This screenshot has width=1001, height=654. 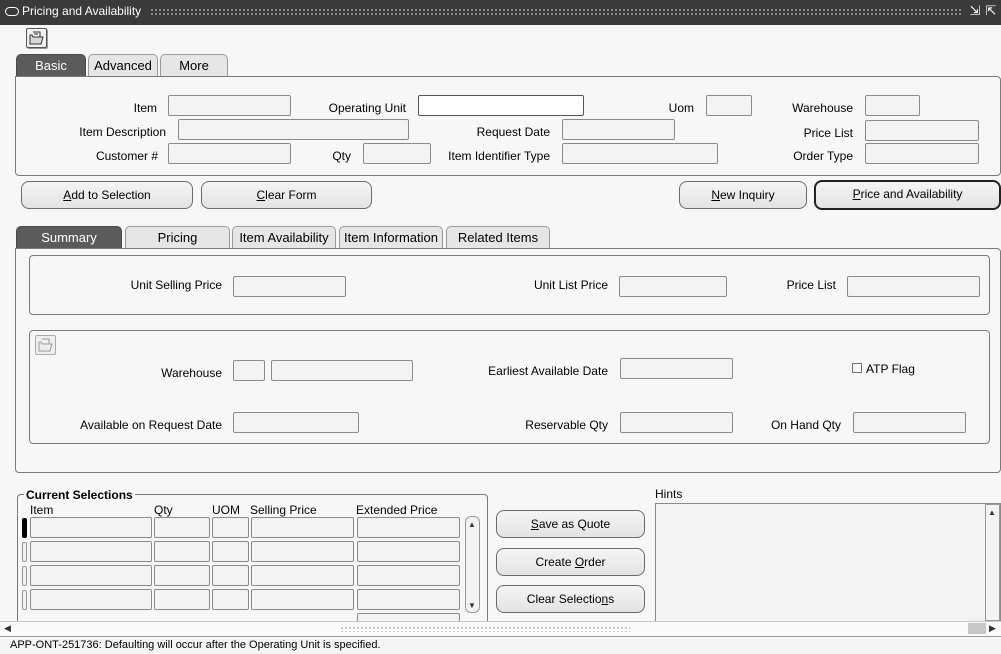 What do you see at coordinates (729, 105) in the screenshot?
I see `uom-field` at bounding box center [729, 105].